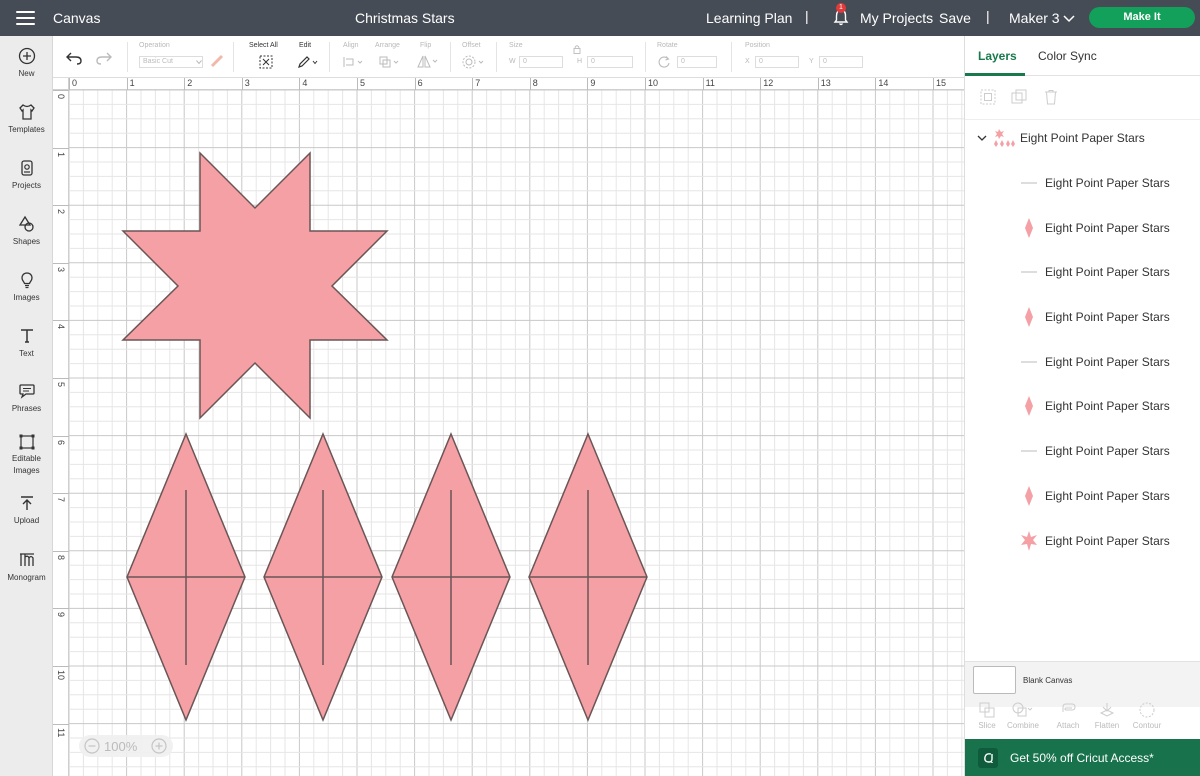 The height and width of the screenshot is (776, 1200). Describe the element at coordinates (387, 45) in the screenshot. I see `arrange-label: Arrange` at that location.